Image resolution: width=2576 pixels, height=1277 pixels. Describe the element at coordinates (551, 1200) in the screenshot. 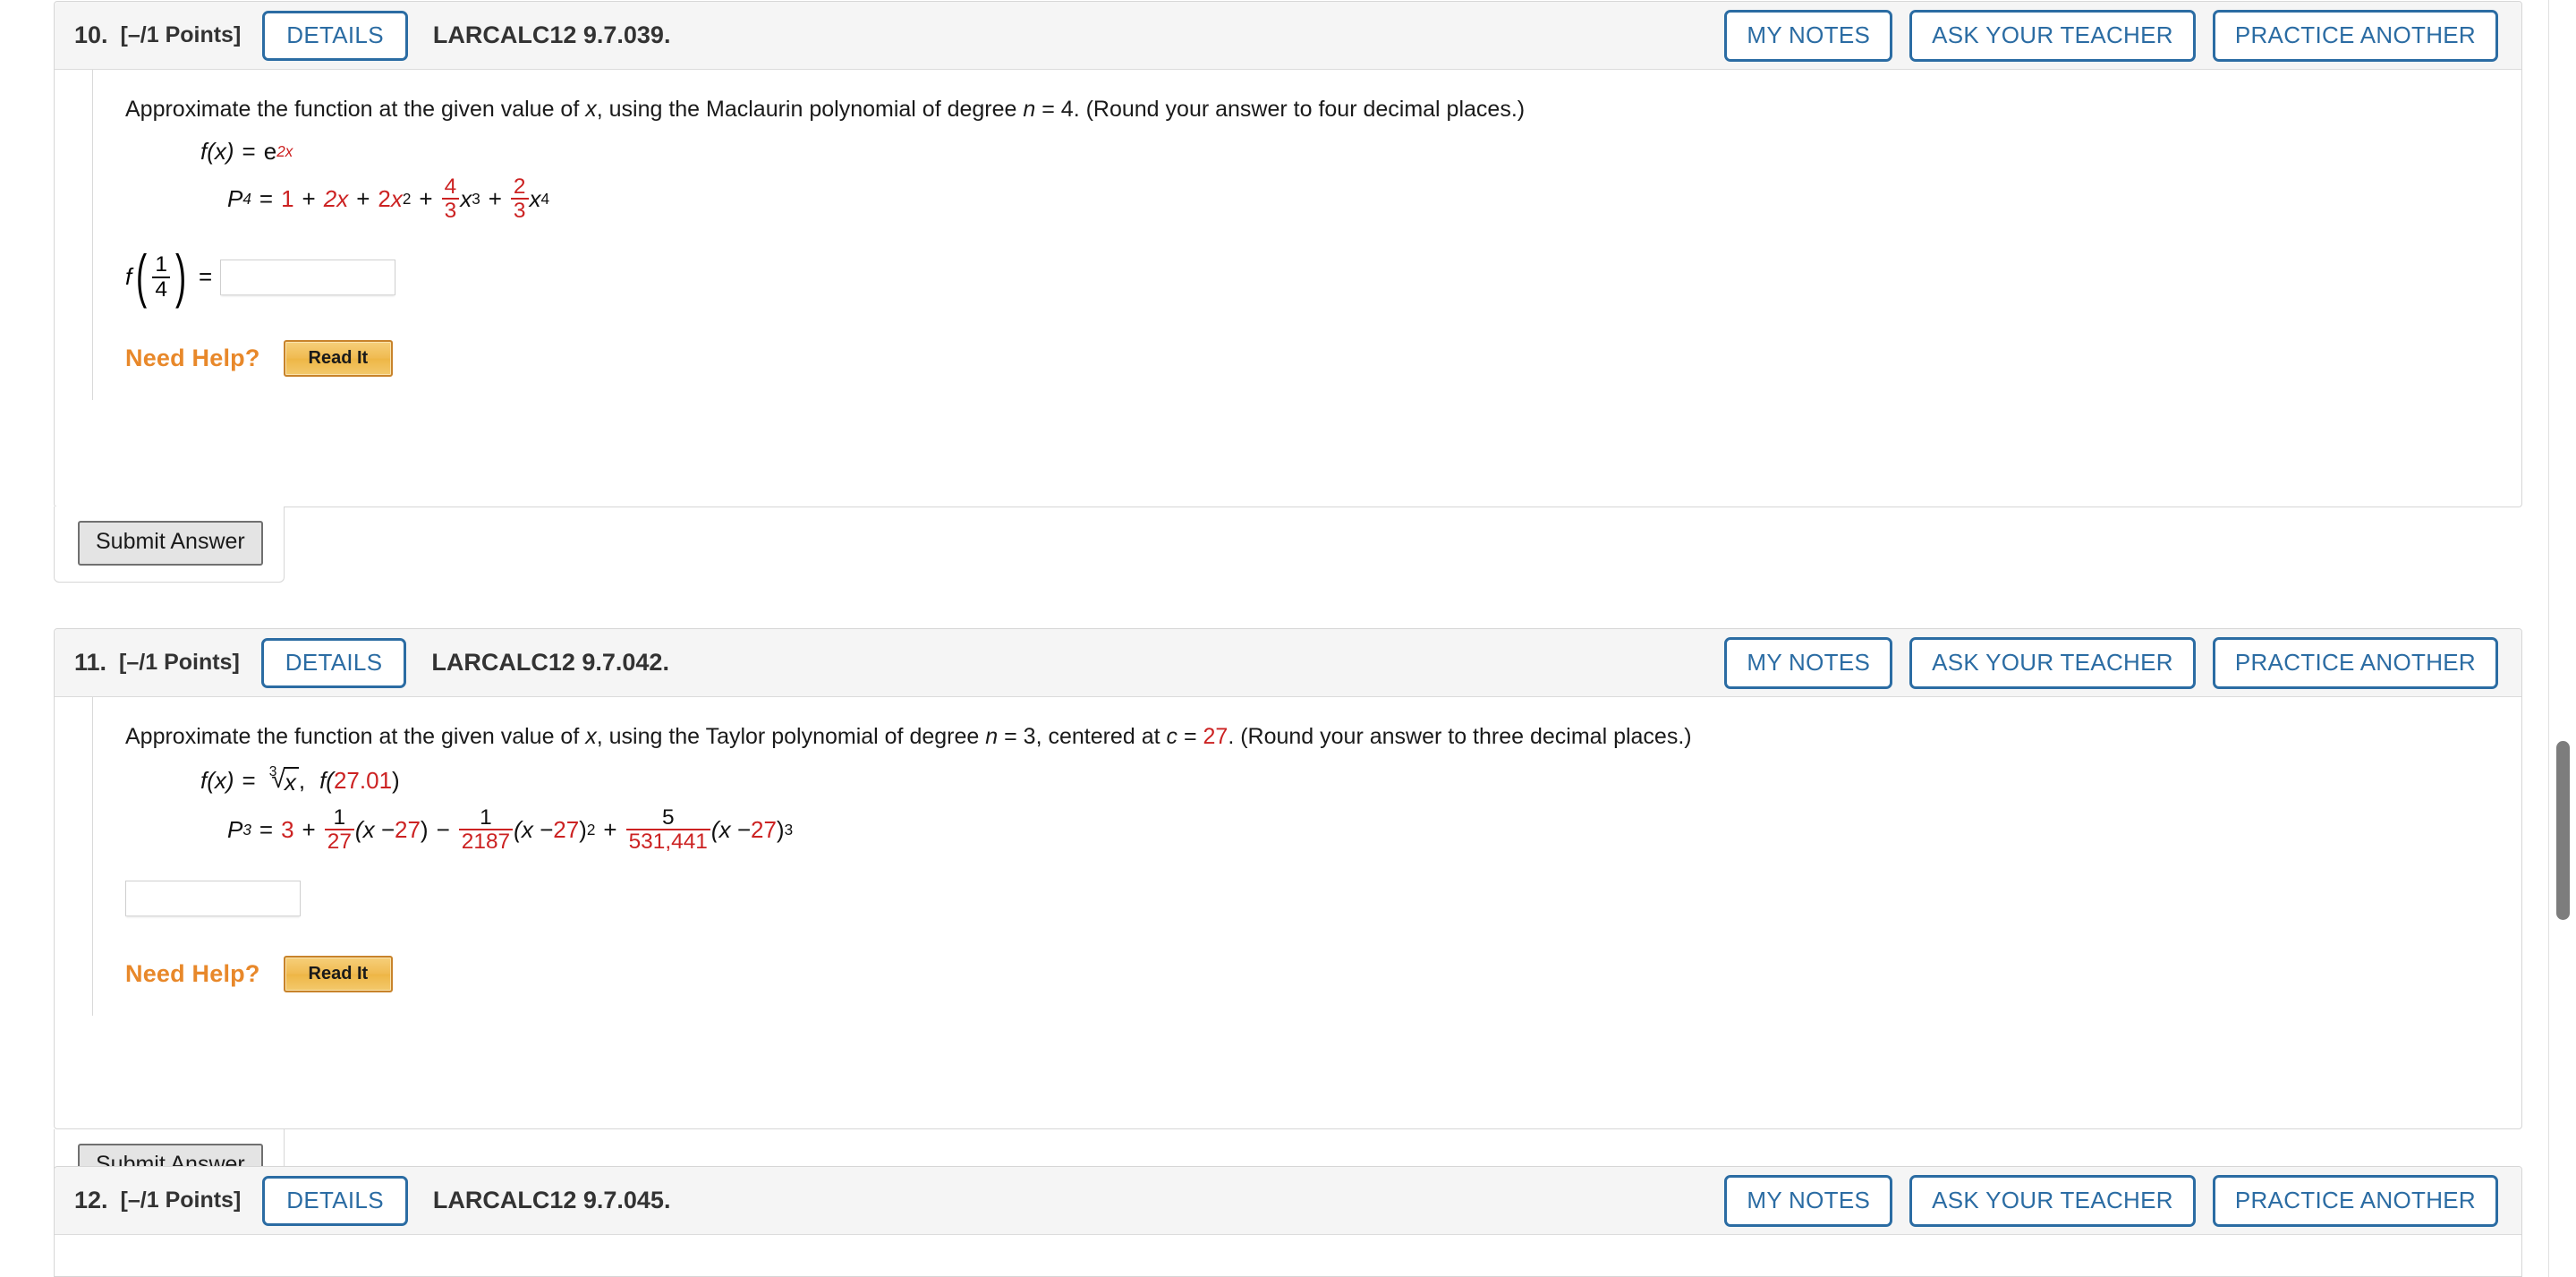

I see `question-code: LARCALC12 9.7.045.` at that location.